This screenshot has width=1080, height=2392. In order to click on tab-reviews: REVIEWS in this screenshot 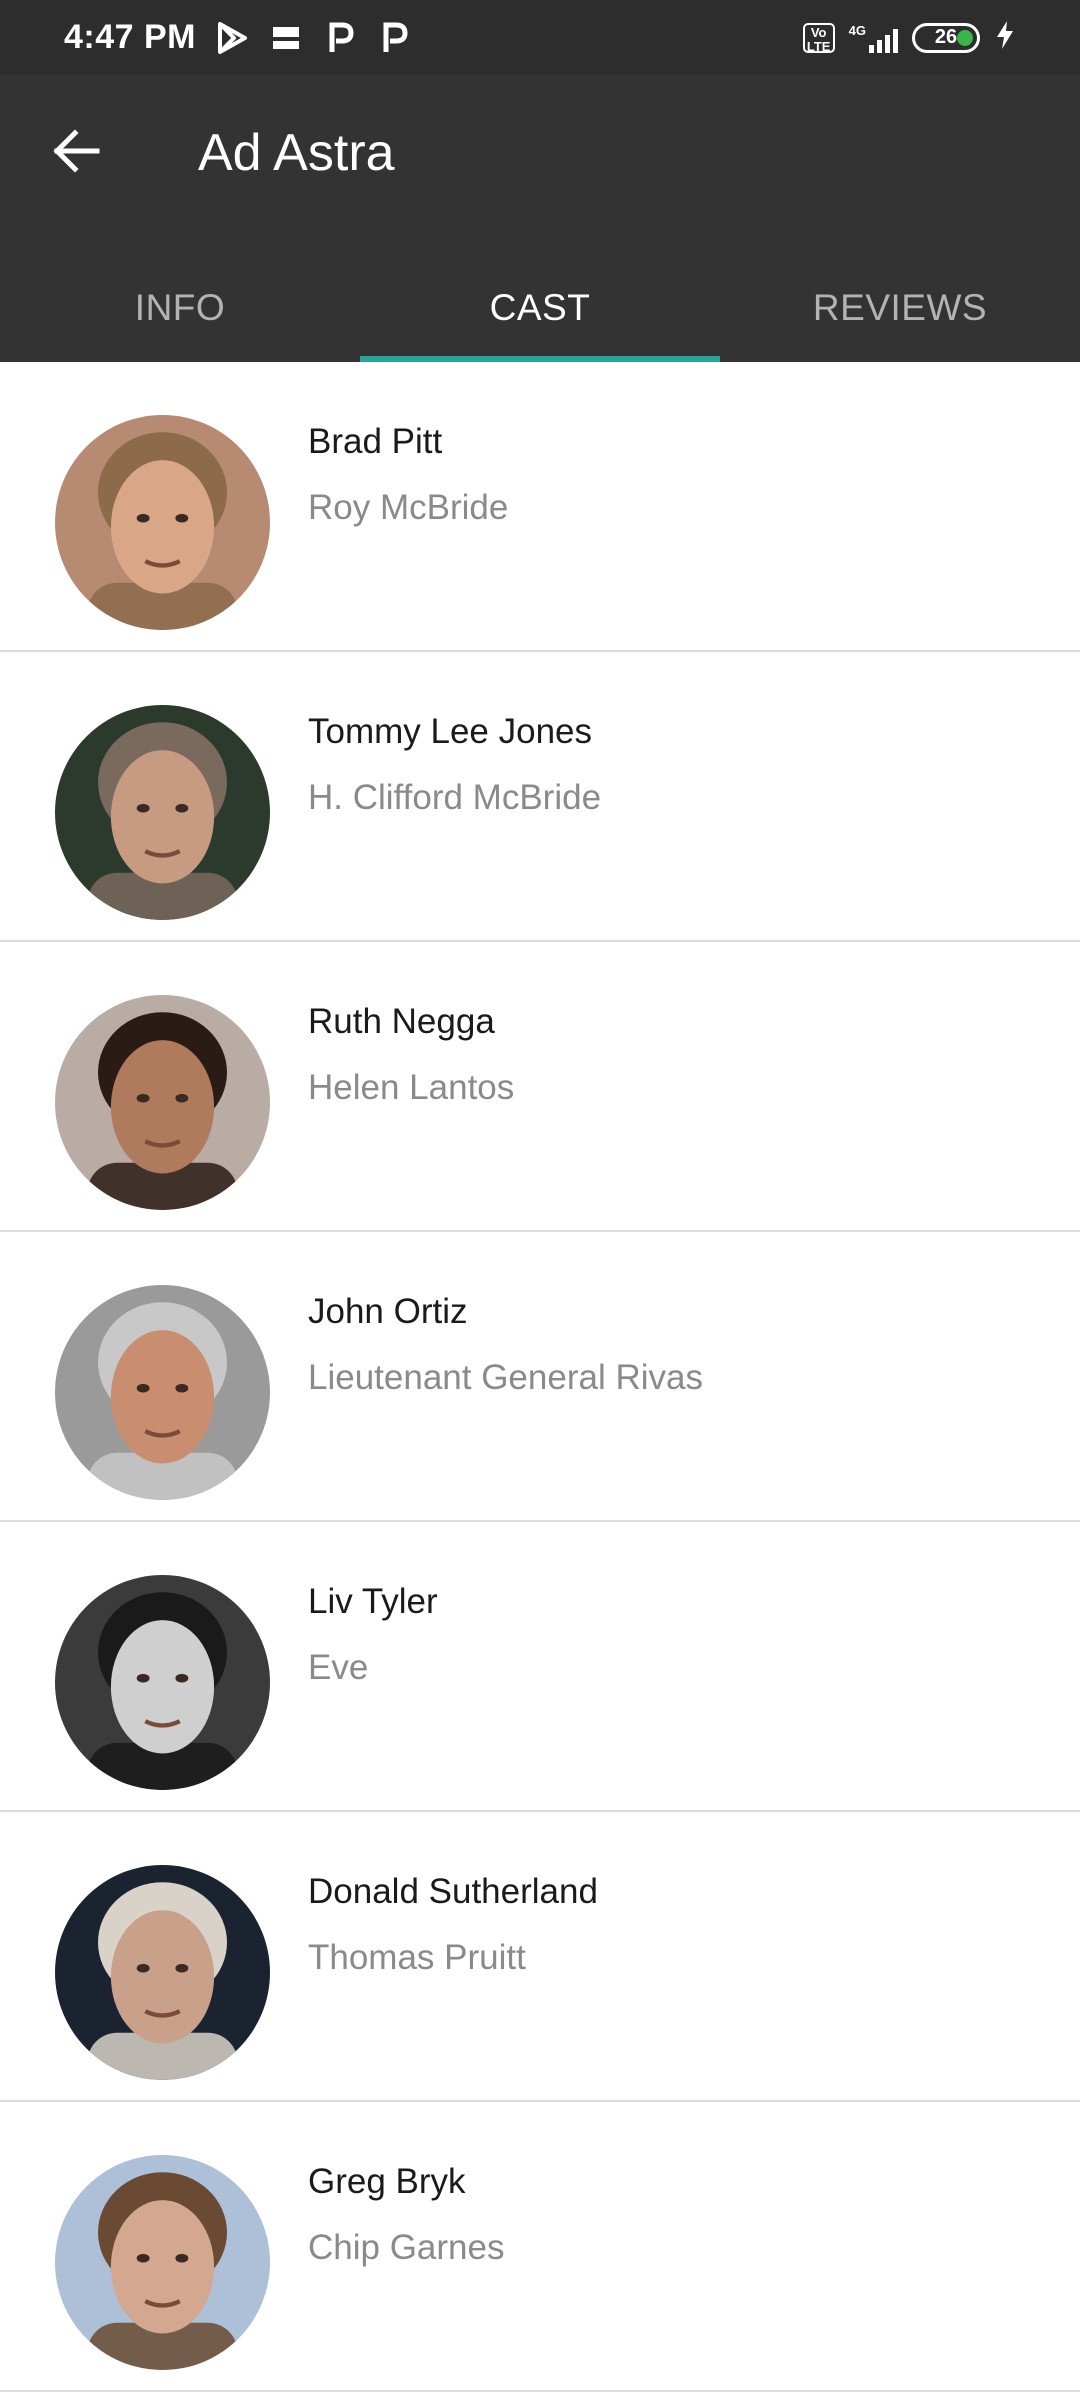, I will do `click(900, 307)`.